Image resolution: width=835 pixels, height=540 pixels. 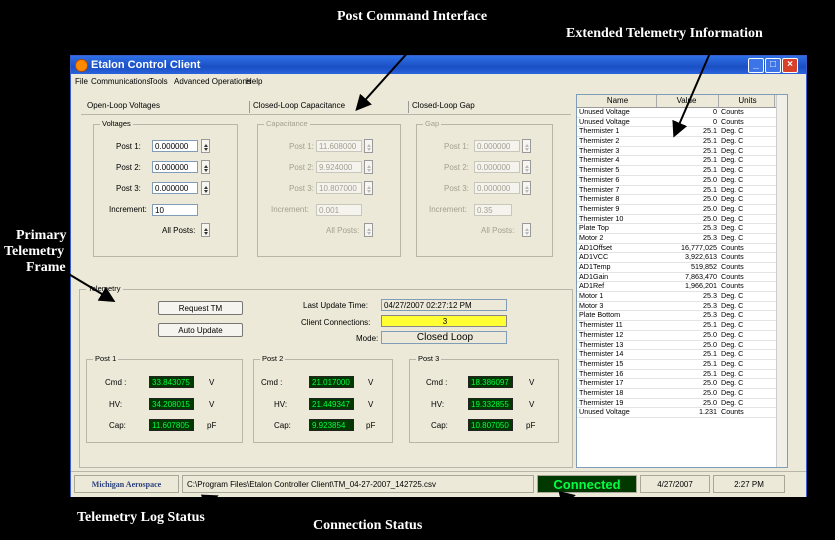 I want to click on voltages-post3-input: 0.000000, so click(x=175, y=188).